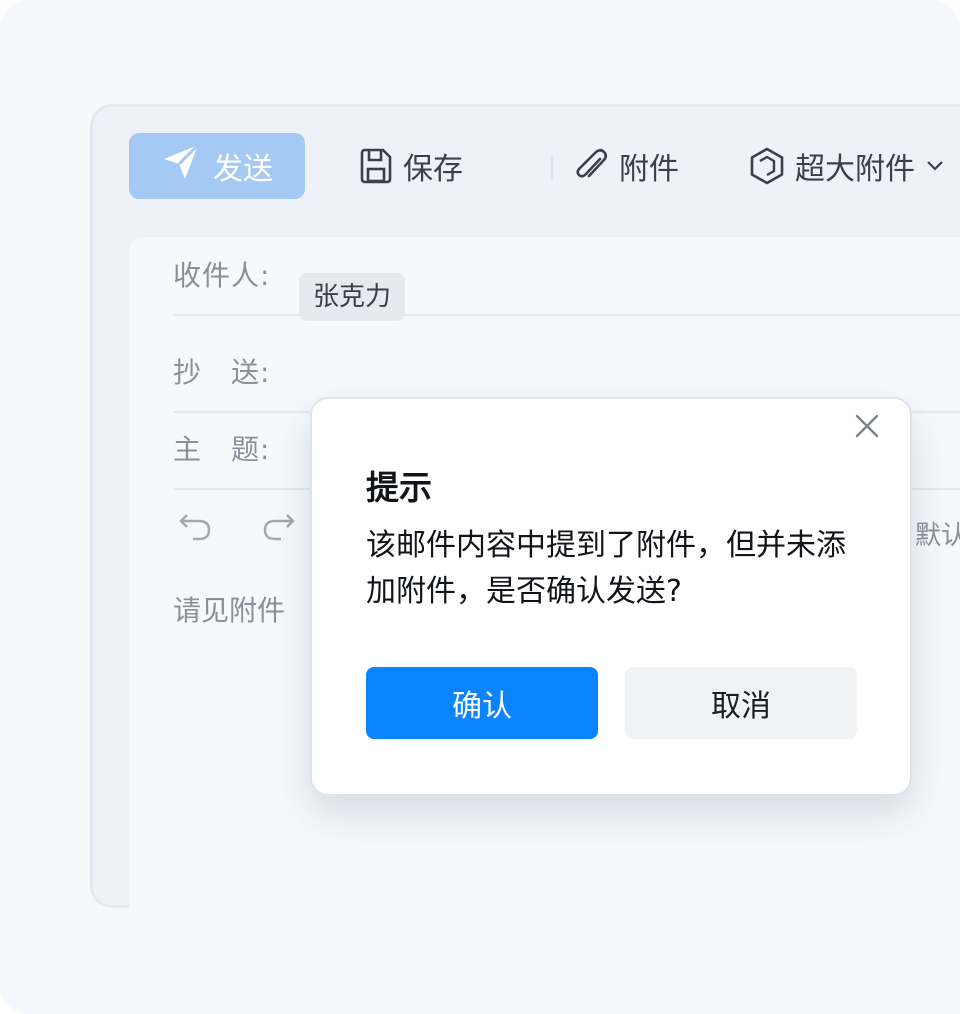 Image resolution: width=960 pixels, height=1014 pixels. What do you see at coordinates (606, 568) in the screenshot?
I see `dialog-message: 该邮件内容中提到了附件，但并未添加附件，是否确认发送?` at bounding box center [606, 568].